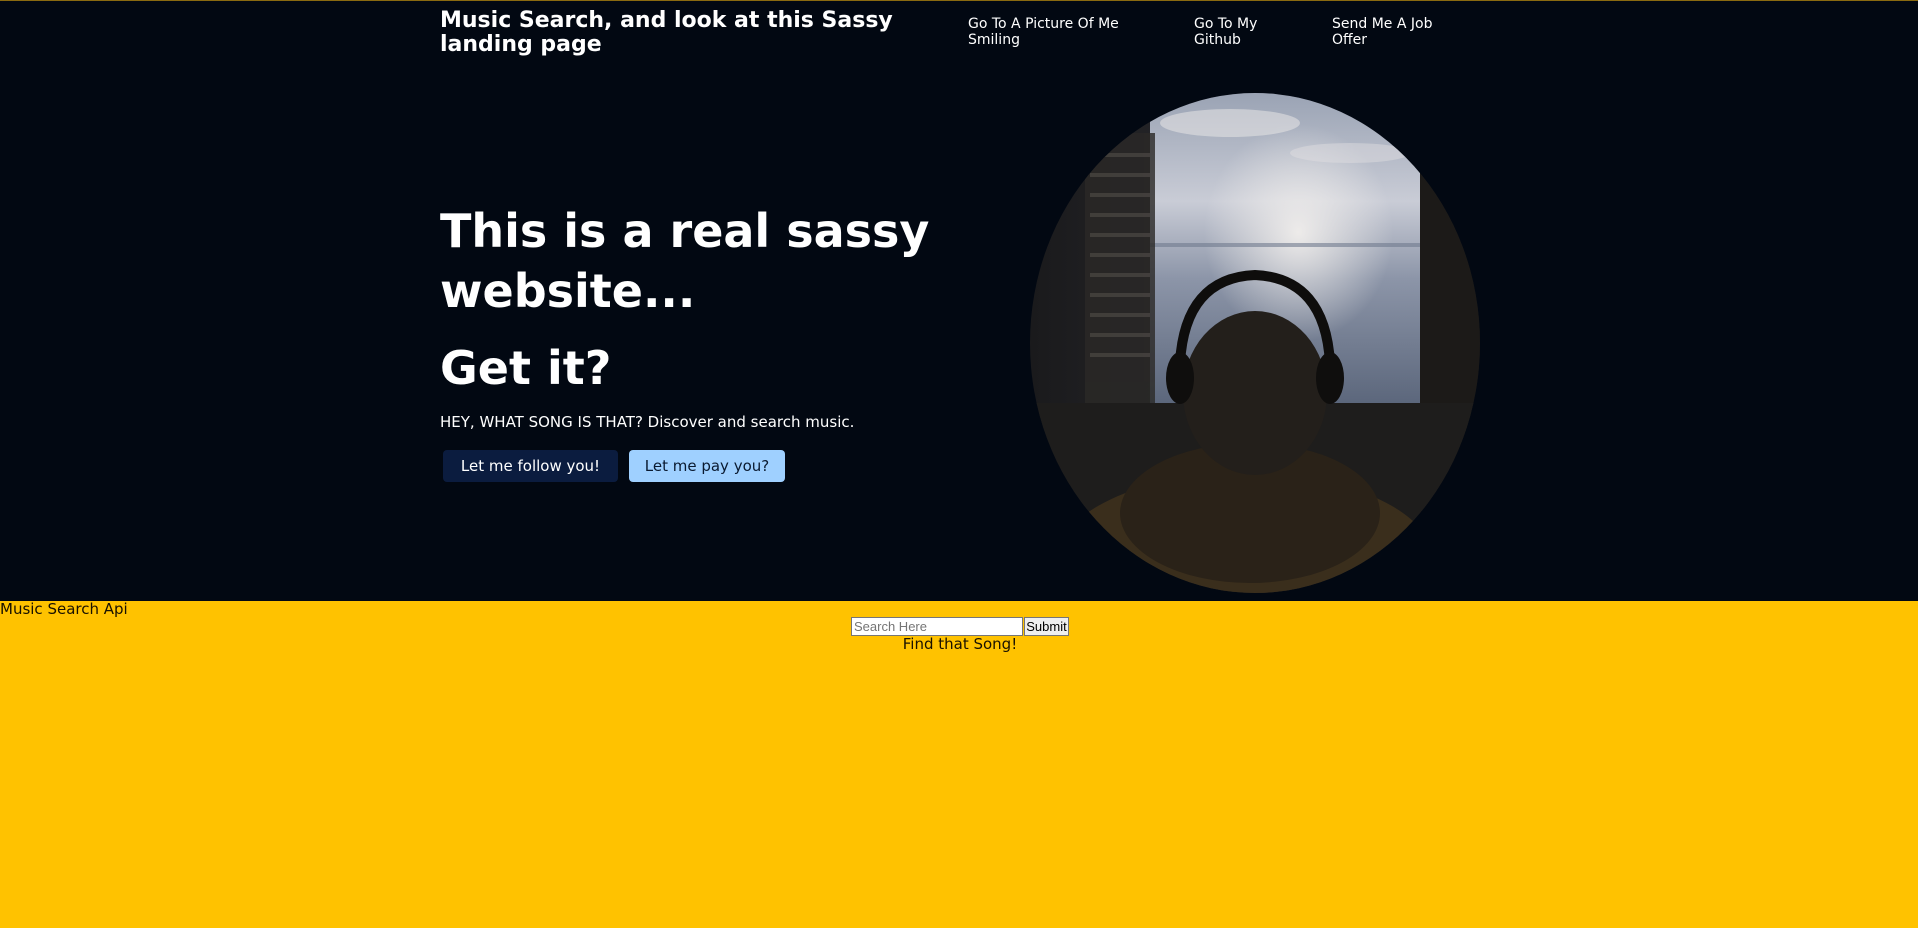 The height and width of the screenshot is (928, 1918). What do you see at coordinates (526, 368) in the screenshot?
I see `hero-subheadline: Get it?` at bounding box center [526, 368].